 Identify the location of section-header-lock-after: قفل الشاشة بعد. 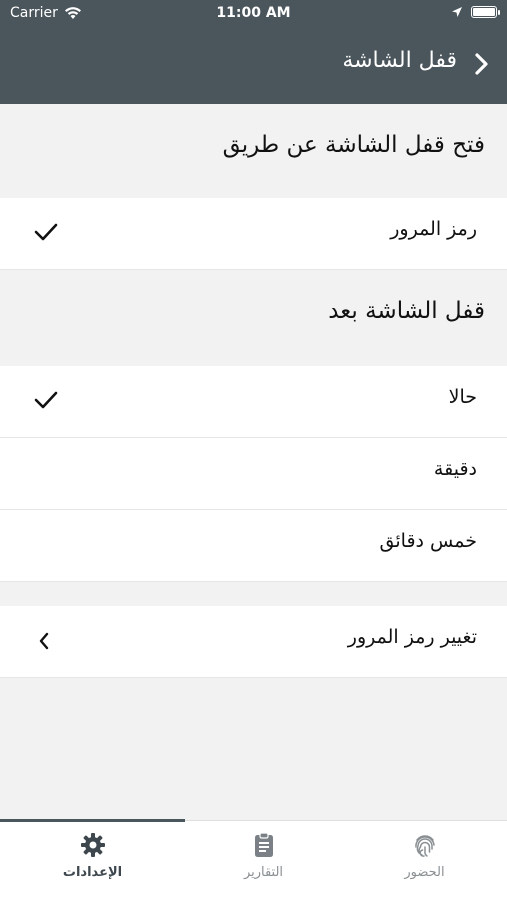
(253, 318).